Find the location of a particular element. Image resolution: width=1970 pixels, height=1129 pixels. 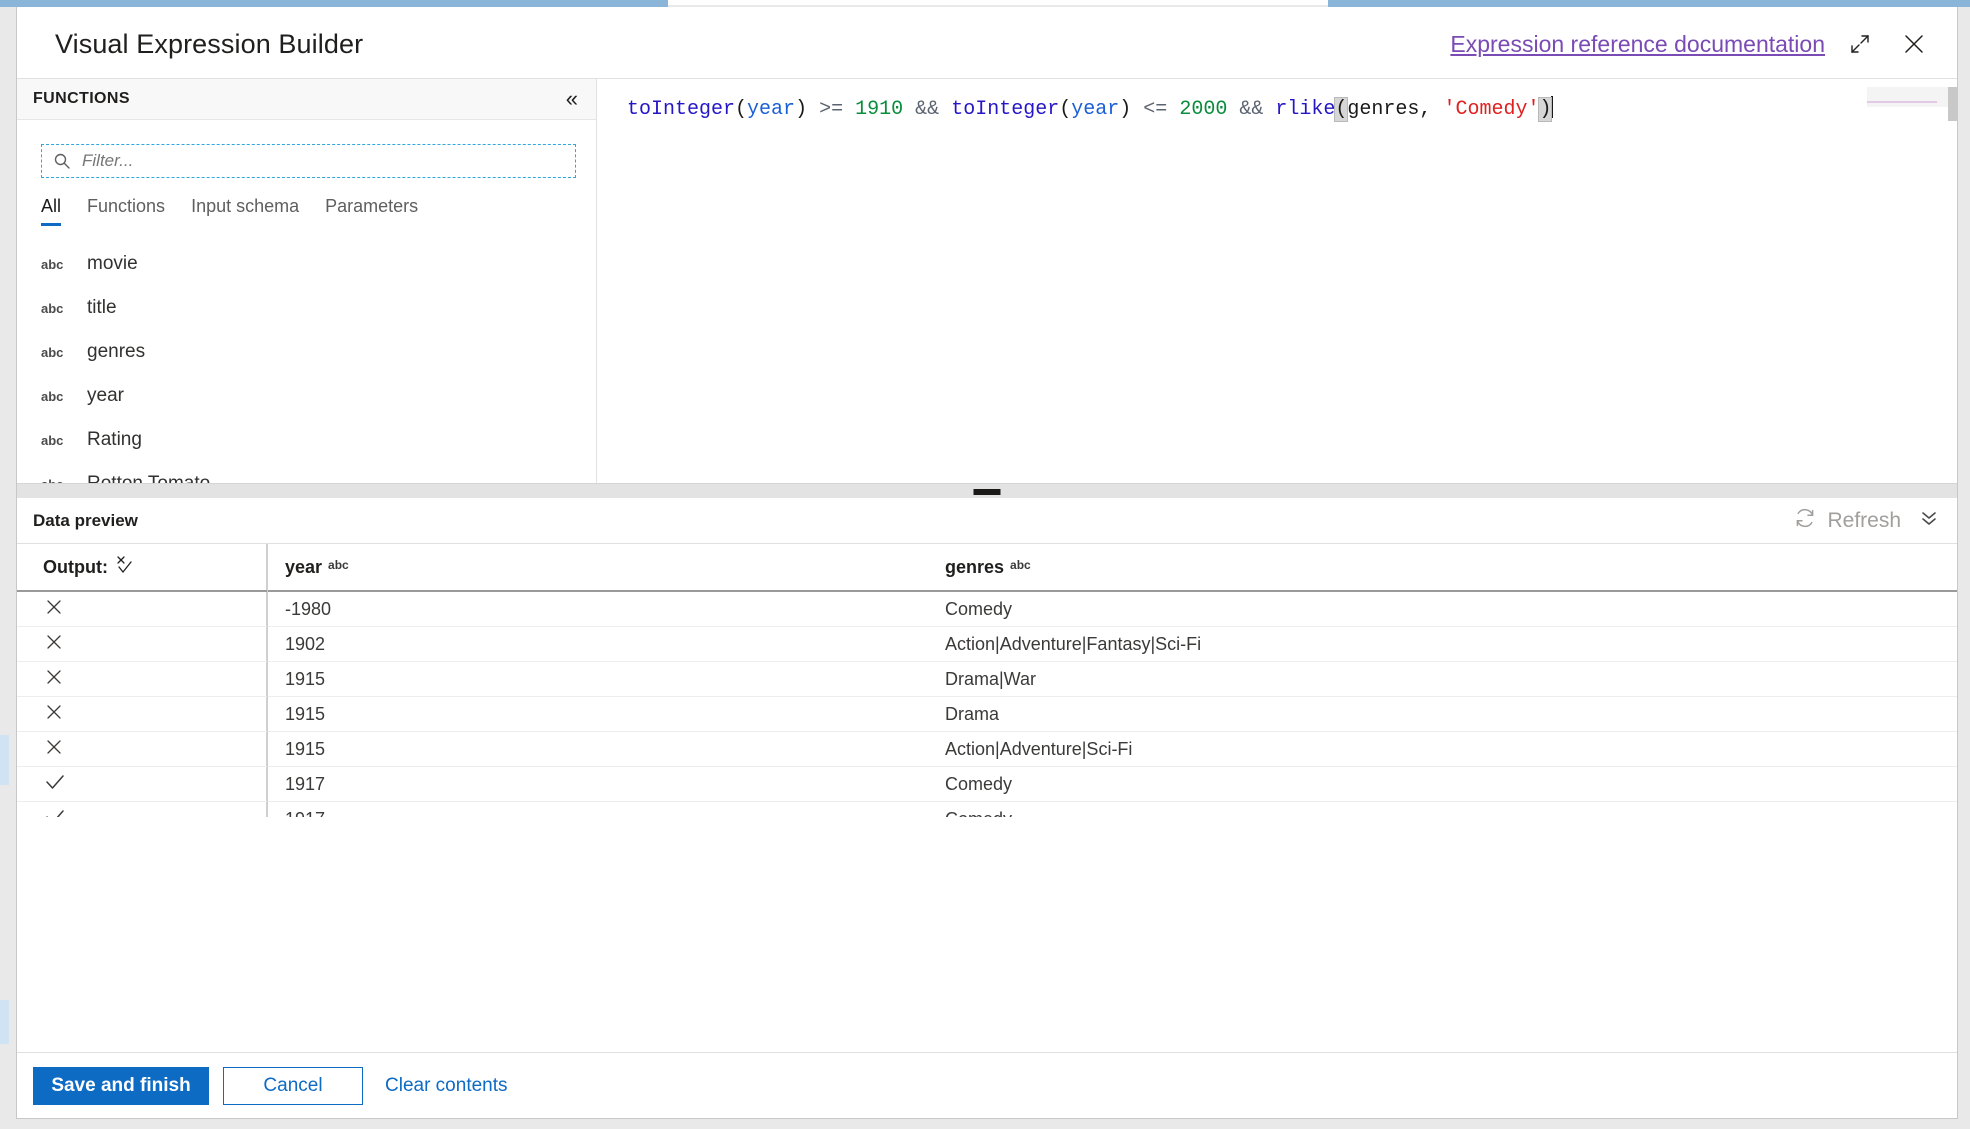

list-item: abc movie is located at coordinates (306, 264).